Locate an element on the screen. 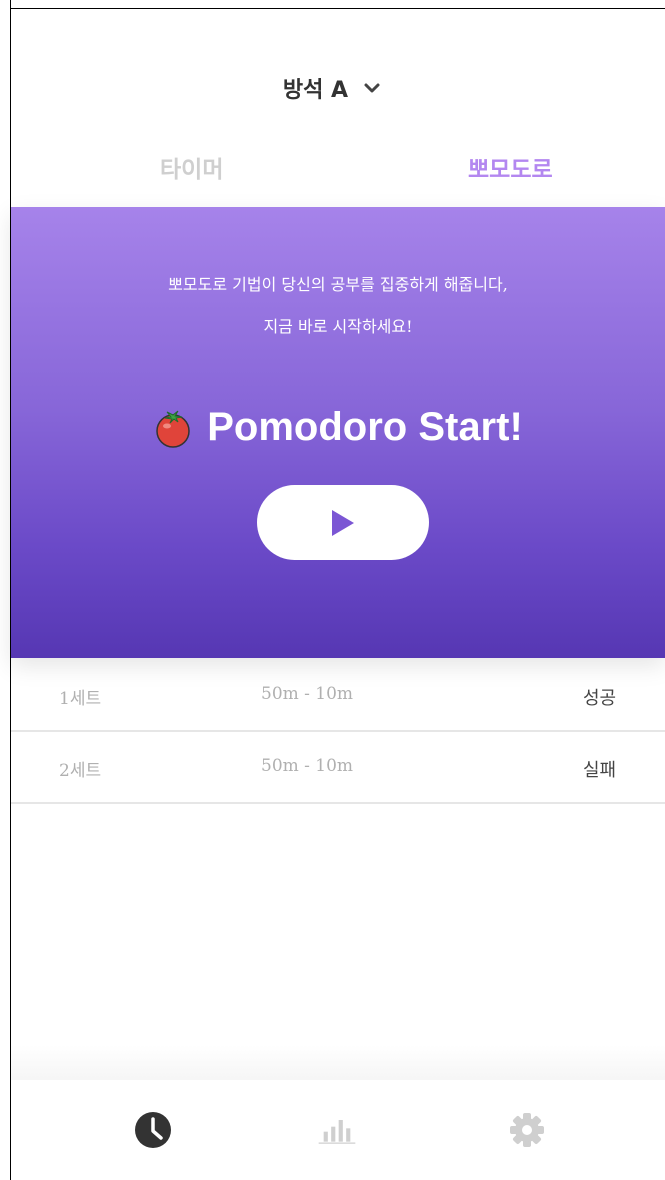  hero-title: Pomodoro Start! is located at coordinates (365, 427).